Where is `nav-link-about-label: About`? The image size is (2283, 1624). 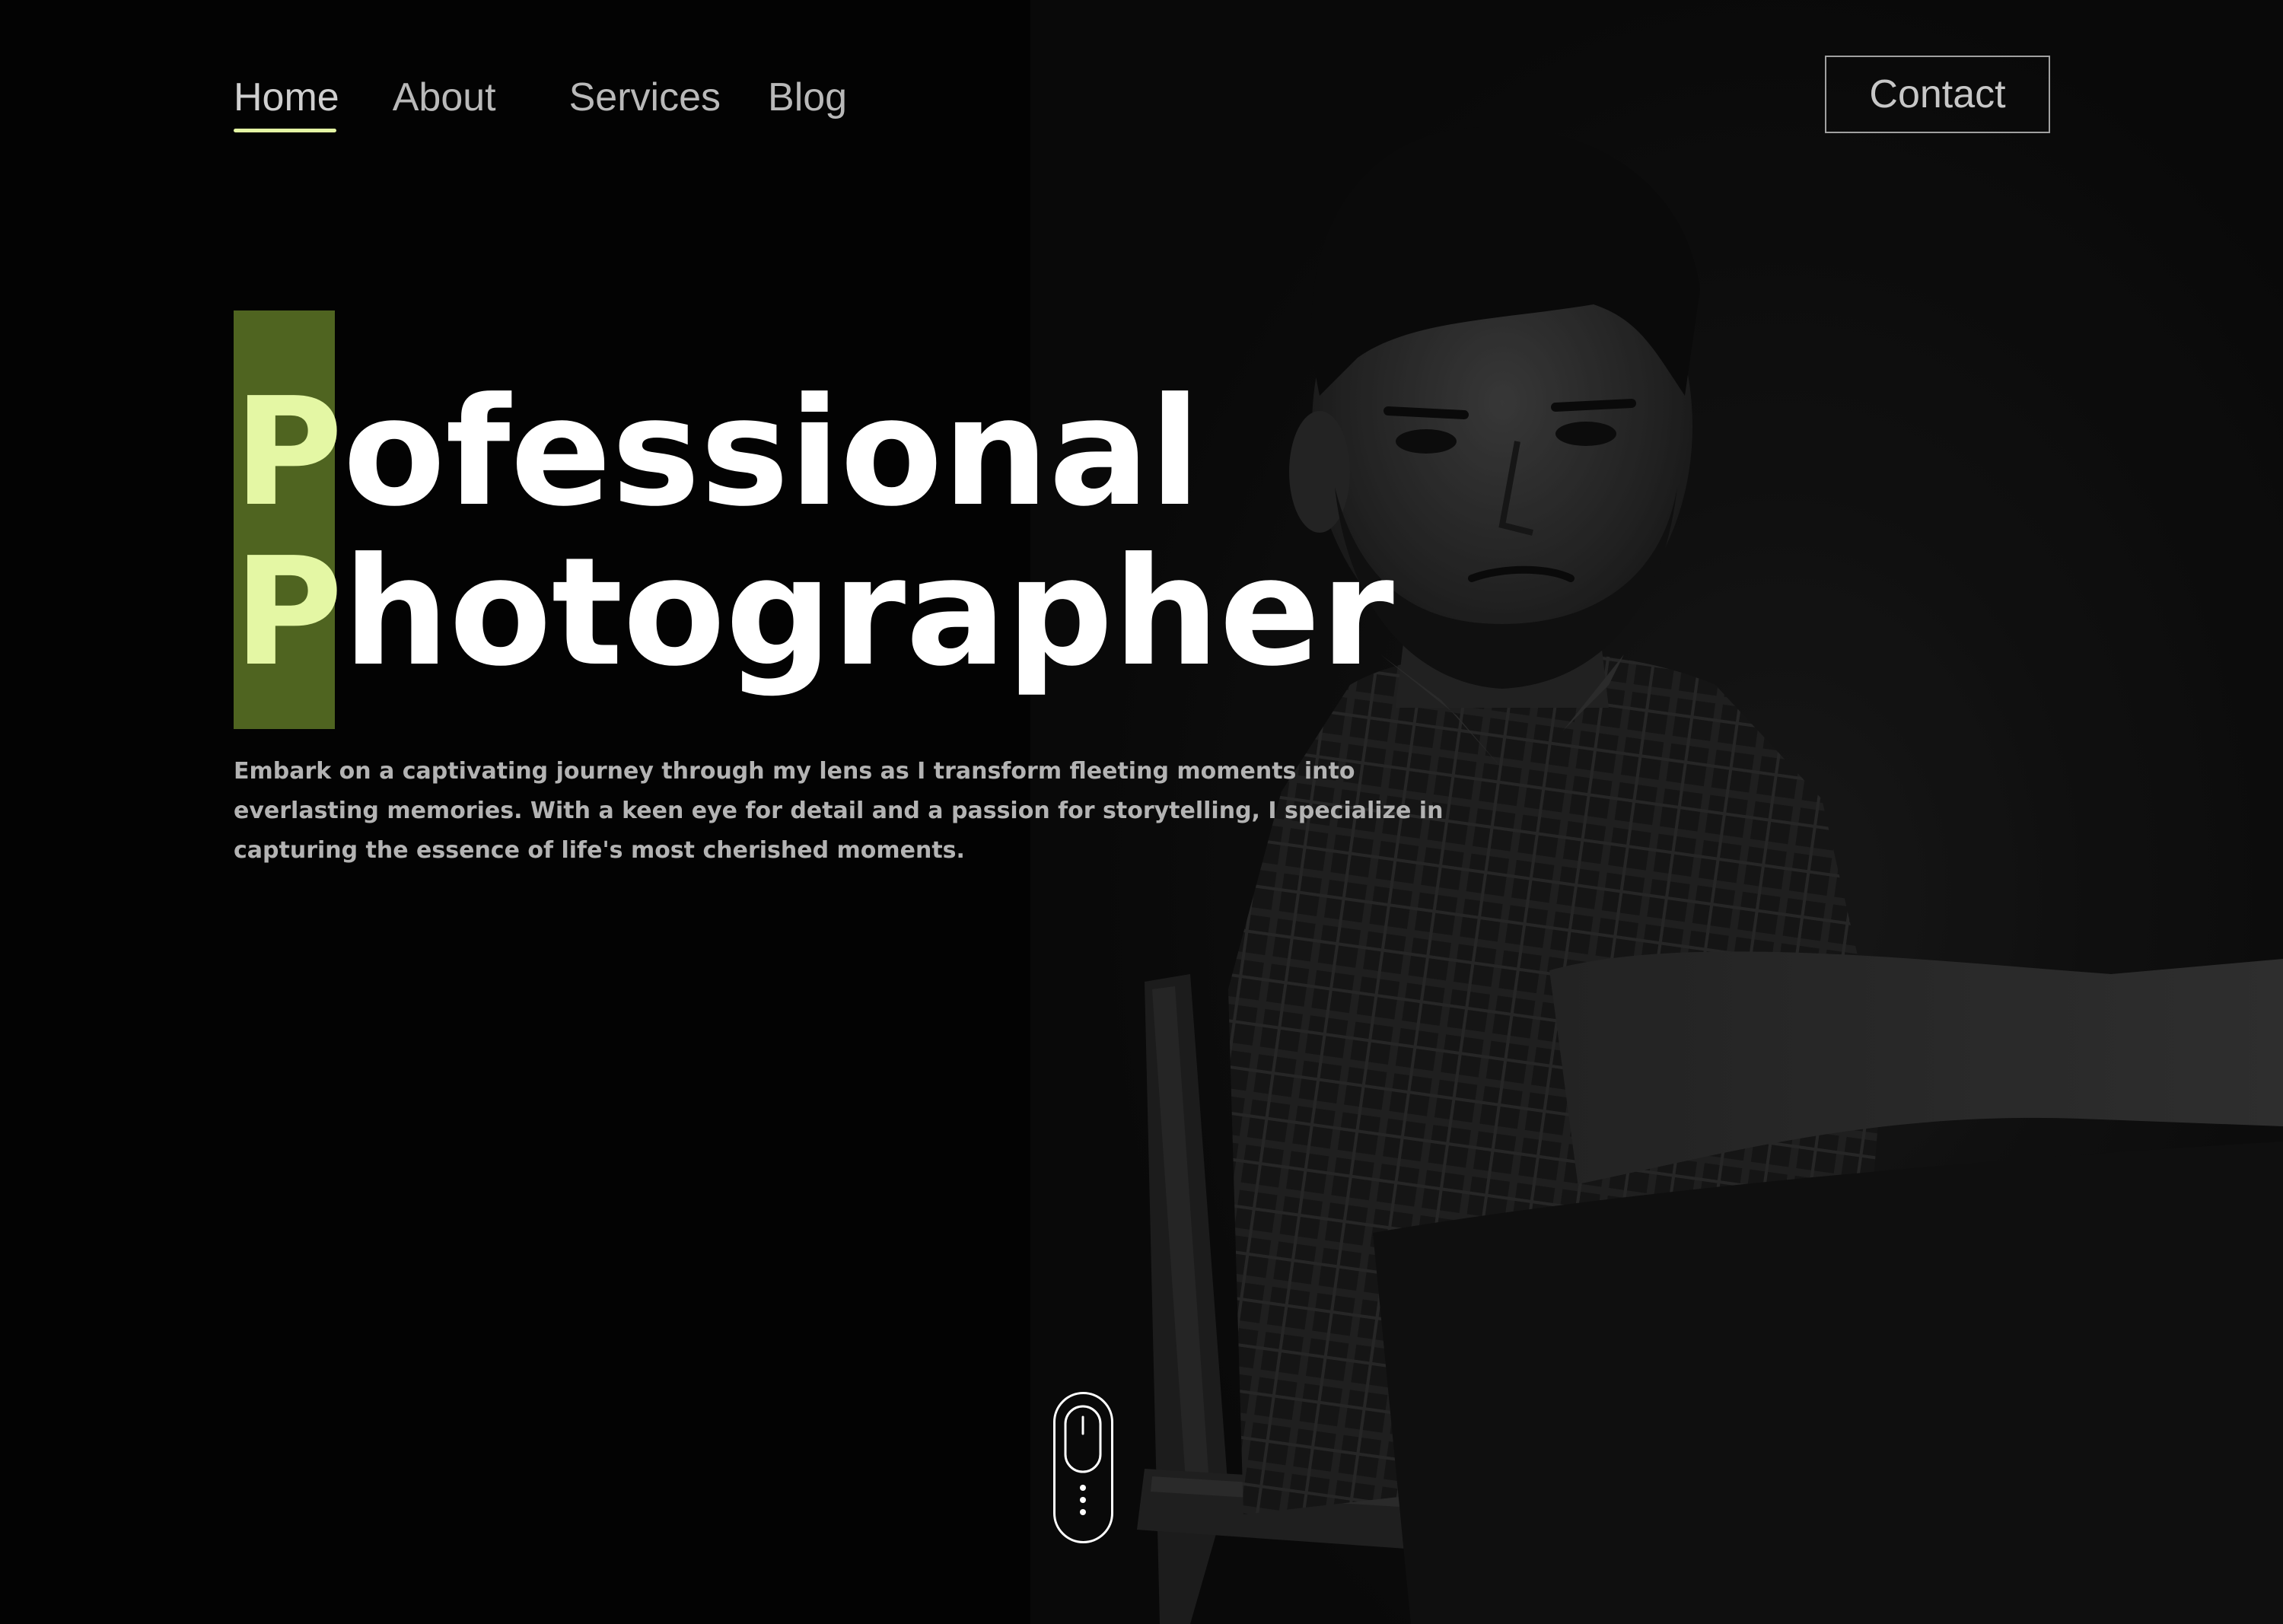
nav-link-about-label: About is located at coordinates (444, 97).